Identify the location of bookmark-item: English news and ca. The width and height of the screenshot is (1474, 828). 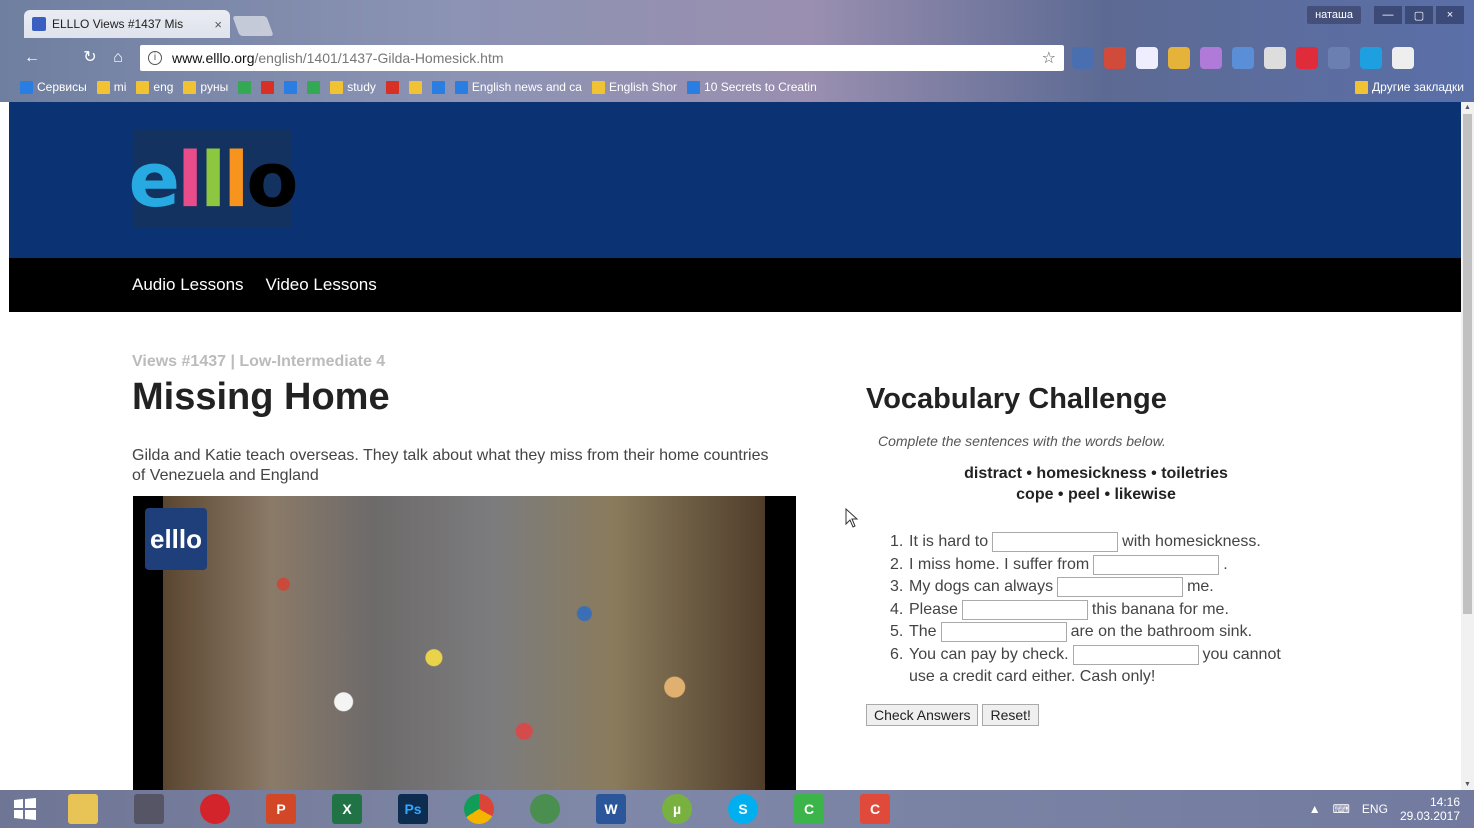
(518, 87).